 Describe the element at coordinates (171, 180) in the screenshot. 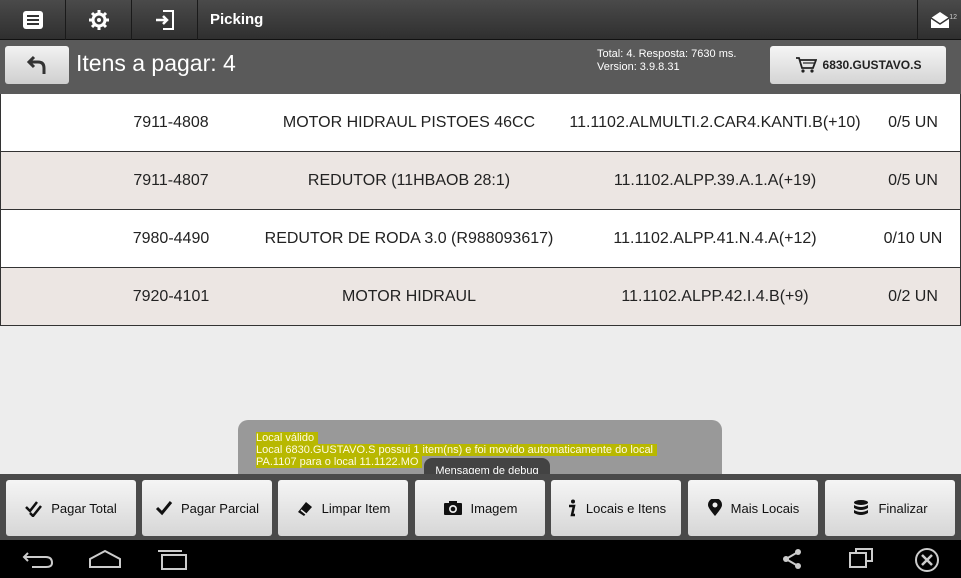

I see `item-code: 7911-4807` at that location.